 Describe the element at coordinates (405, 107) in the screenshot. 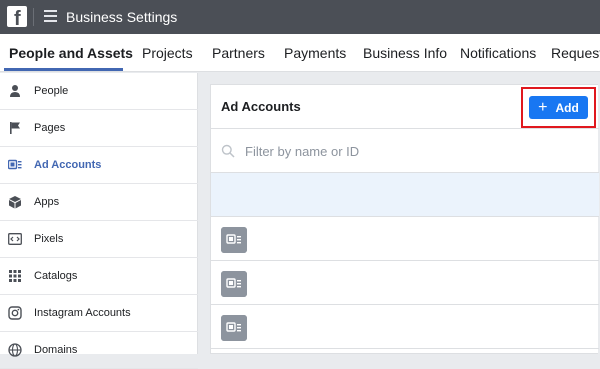

I see `panel-header: Ad Accounts + Add` at that location.